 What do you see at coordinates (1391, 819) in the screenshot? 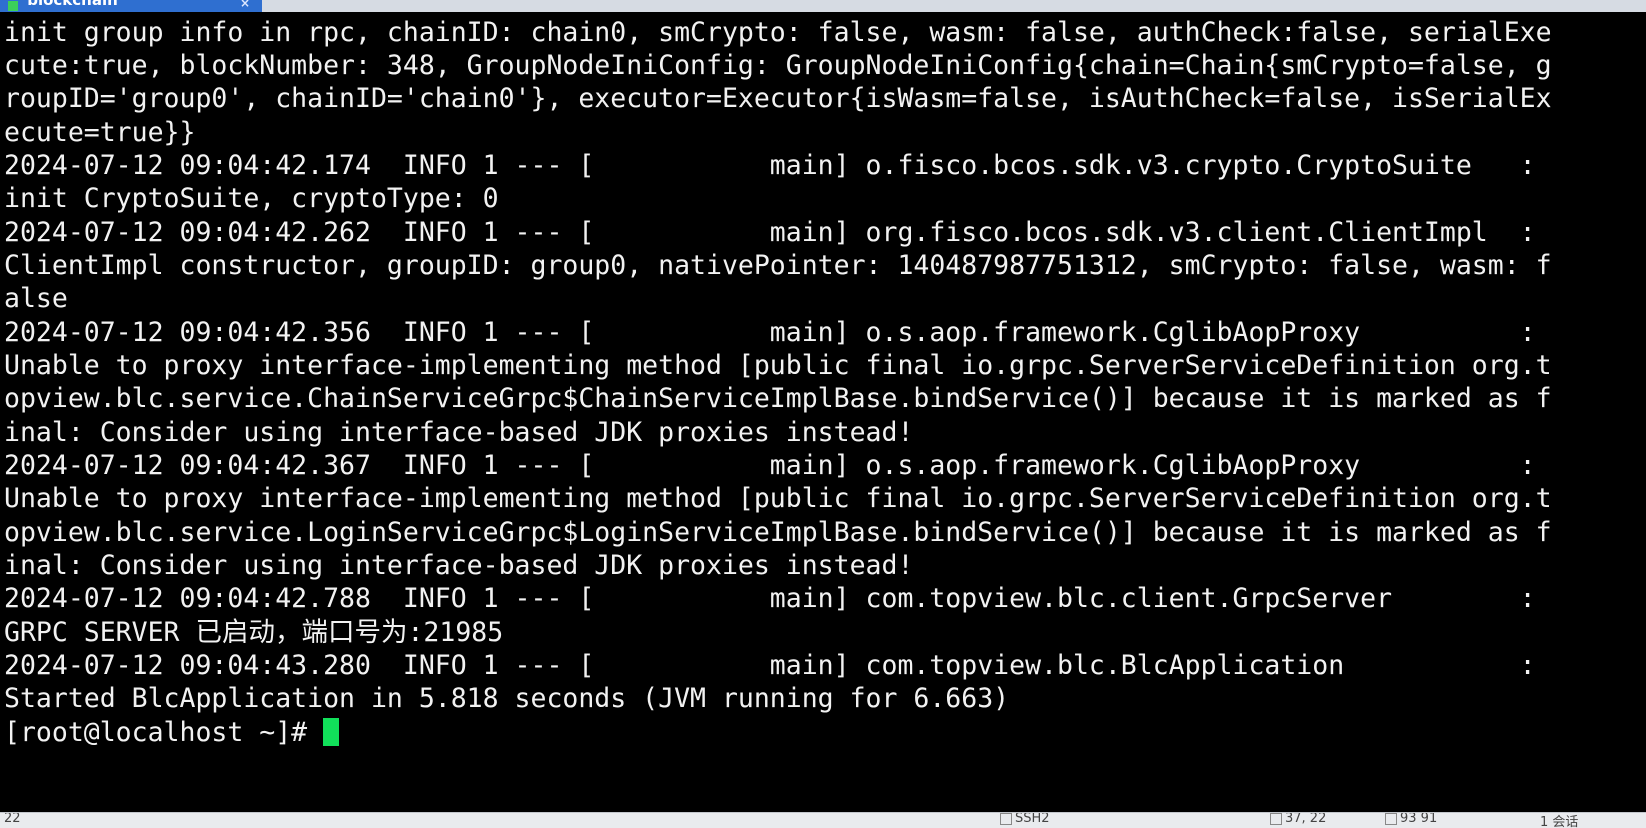
I see `terminal-size-icon` at bounding box center [1391, 819].